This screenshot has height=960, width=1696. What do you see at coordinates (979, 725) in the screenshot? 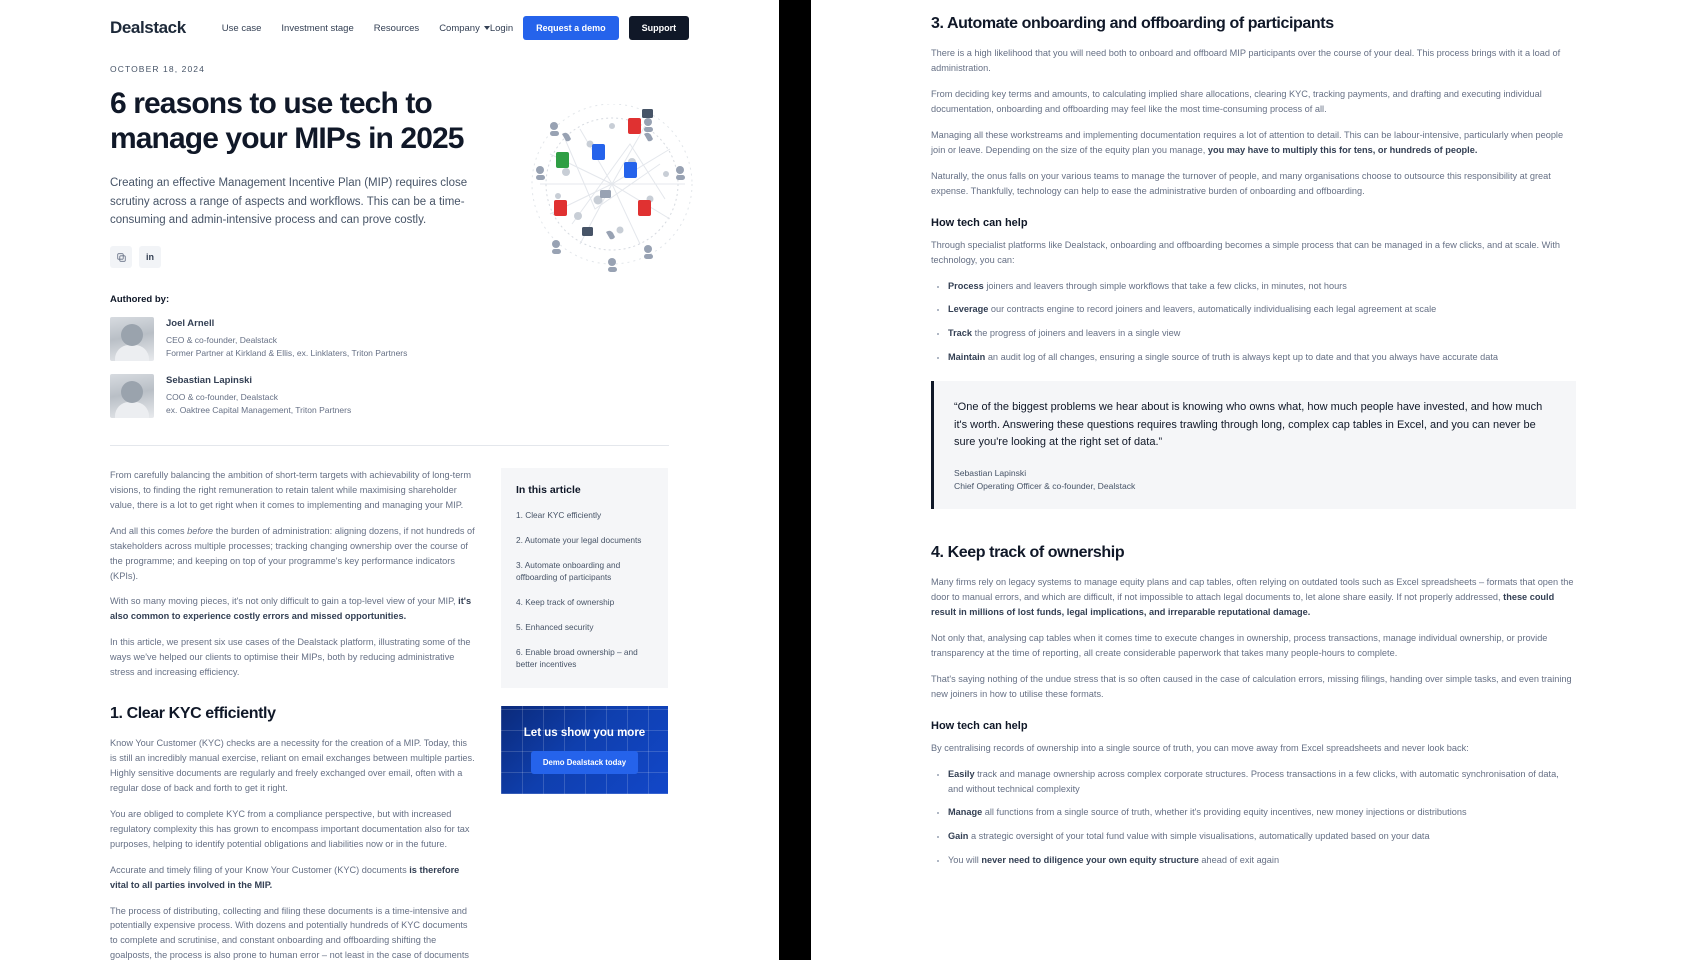
I see `section-4-how-heading: How tech can help` at bounding box center [979, 725].